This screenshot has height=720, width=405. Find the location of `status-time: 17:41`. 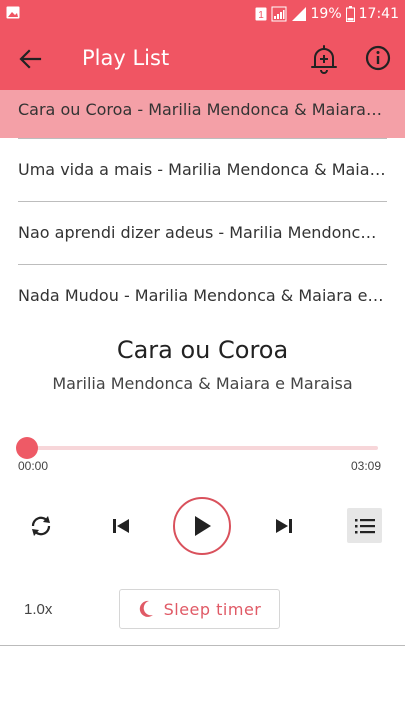

status-time: 17:41 is located at coordinates (378, 14).